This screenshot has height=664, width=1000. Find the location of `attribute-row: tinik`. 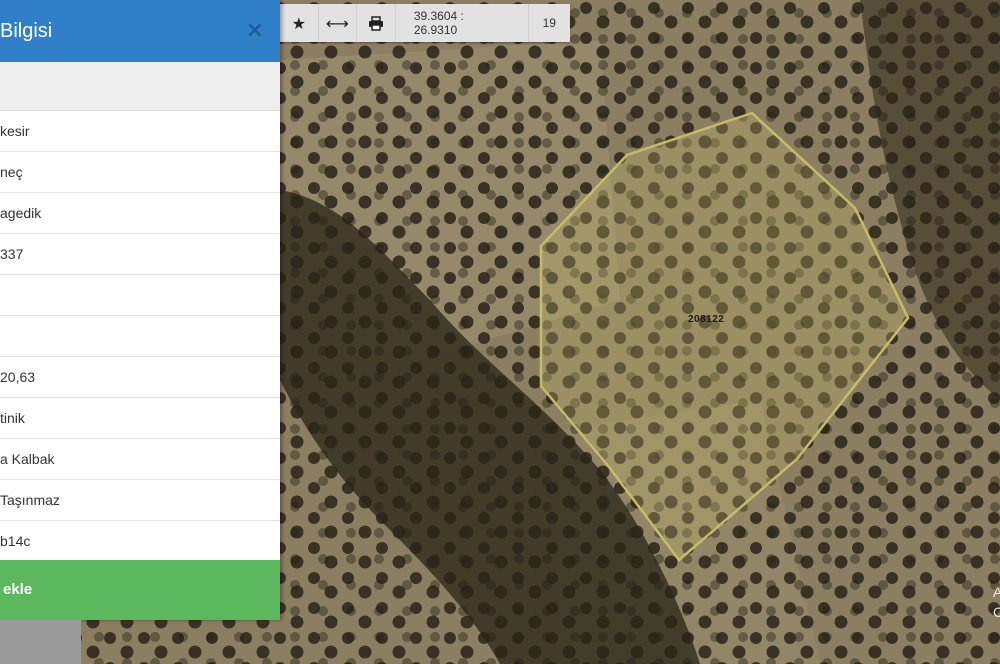

attribute-row: tinik is located at coordinates (140, 418).